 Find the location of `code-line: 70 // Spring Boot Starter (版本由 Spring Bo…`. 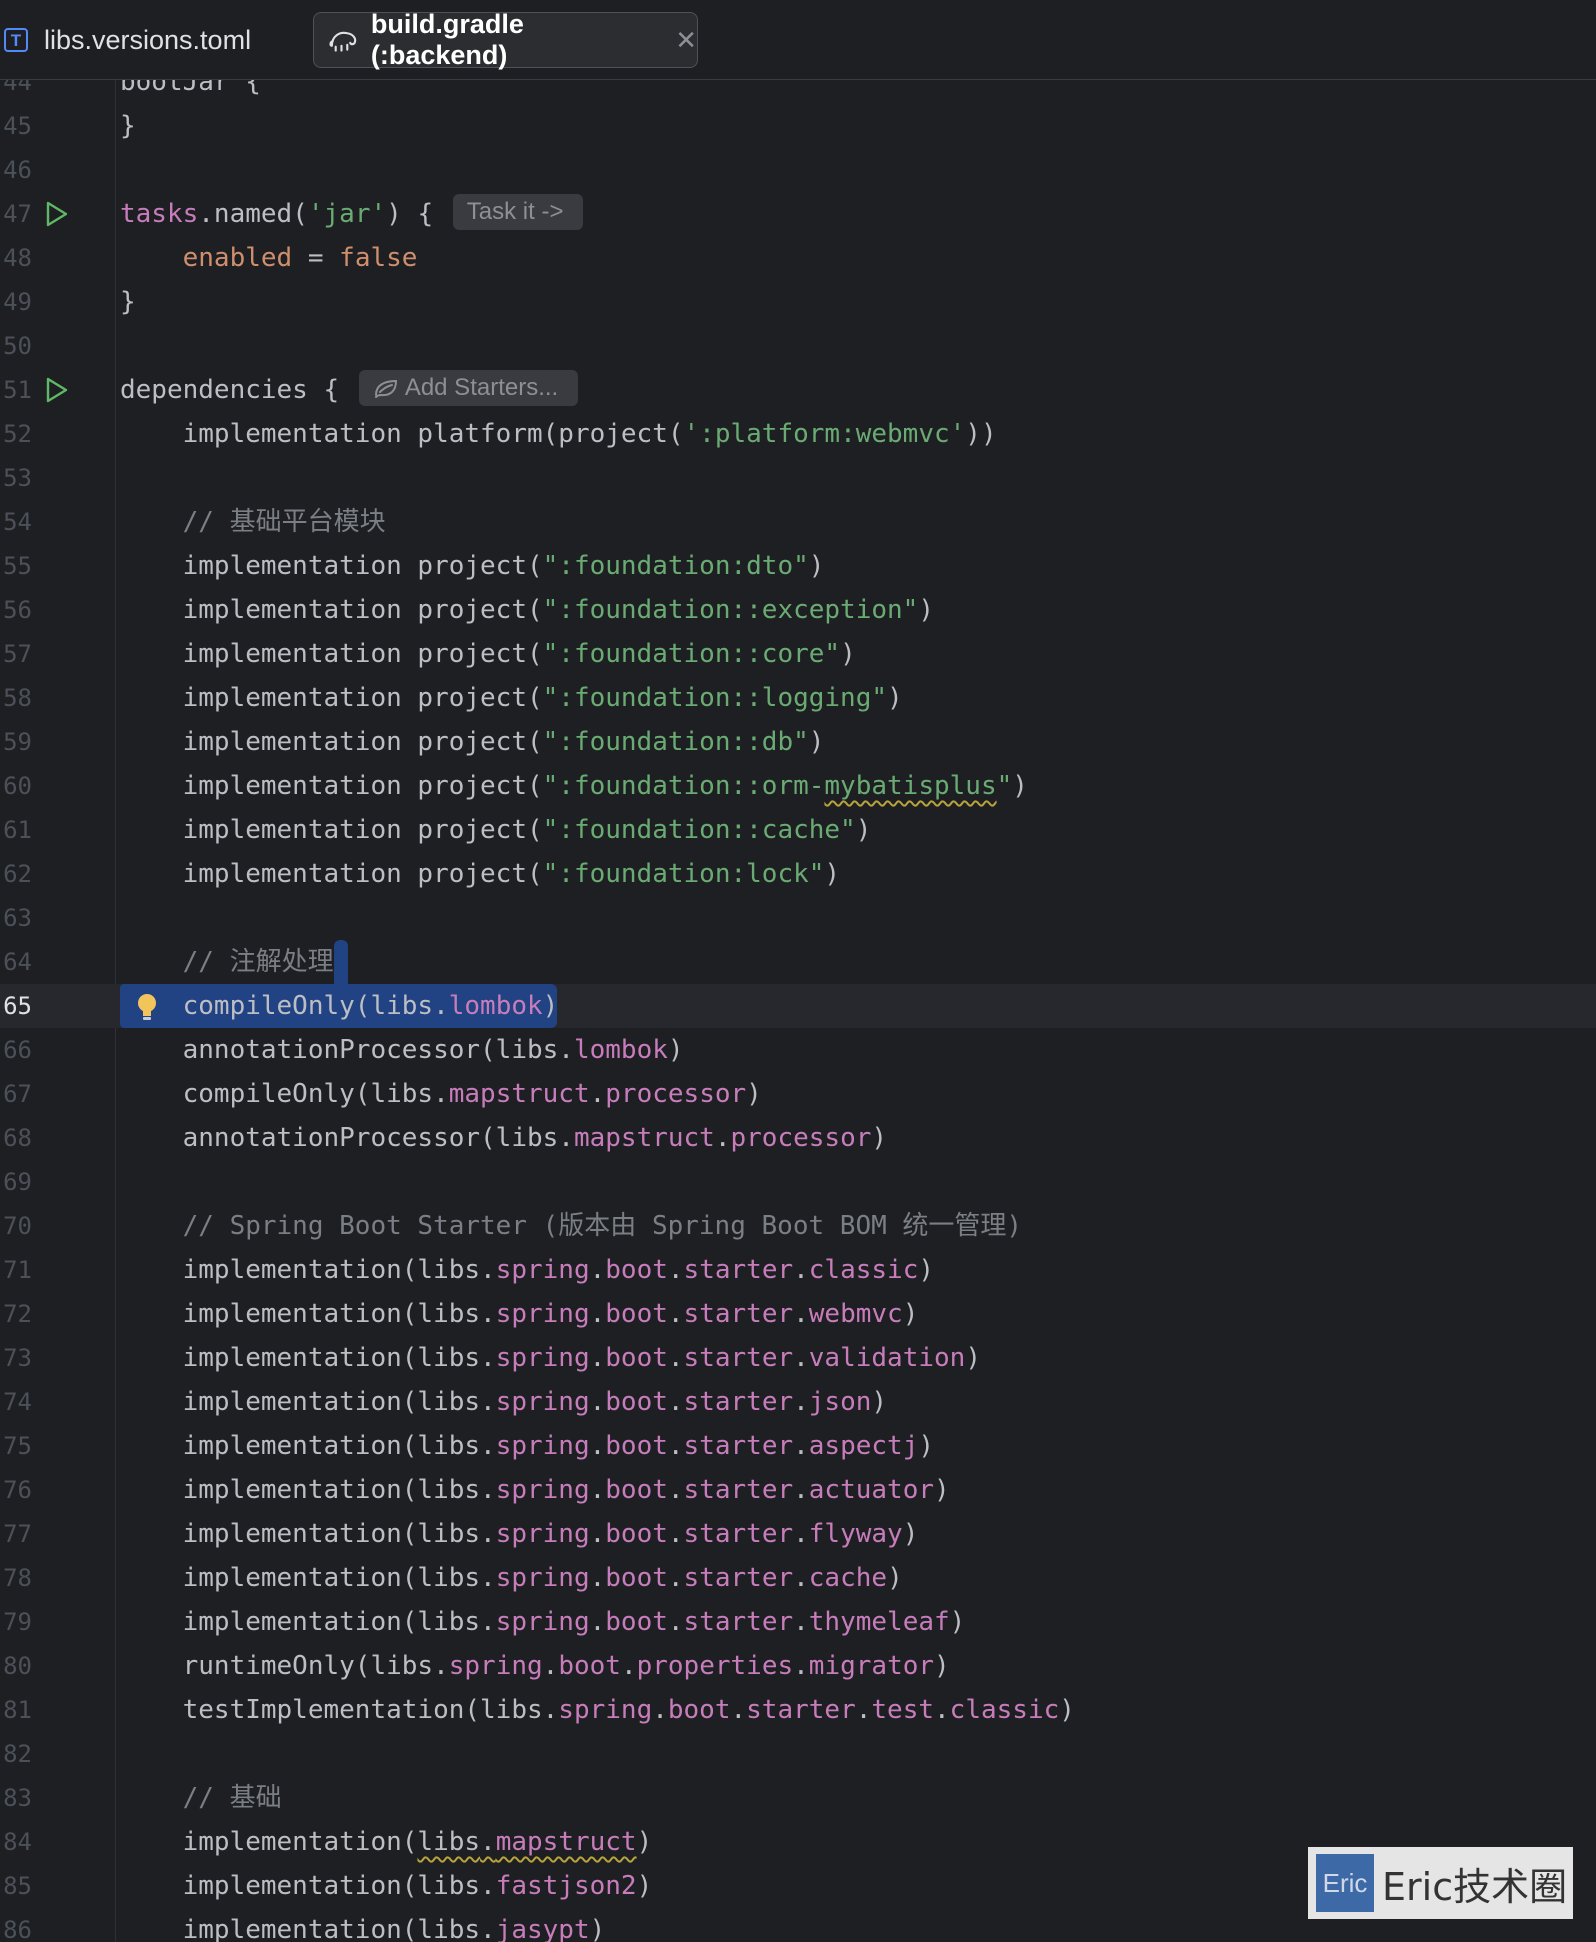

code-line: 70 // Spring Boot Starter (版本由 Spring Bo… is located at coordinates (798, 1226).